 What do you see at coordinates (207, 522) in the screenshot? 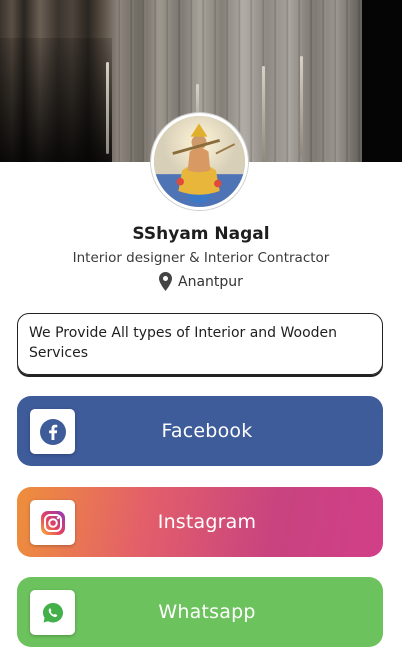
I see `instagram-label: Instagram` at bounding box center [207, 522].